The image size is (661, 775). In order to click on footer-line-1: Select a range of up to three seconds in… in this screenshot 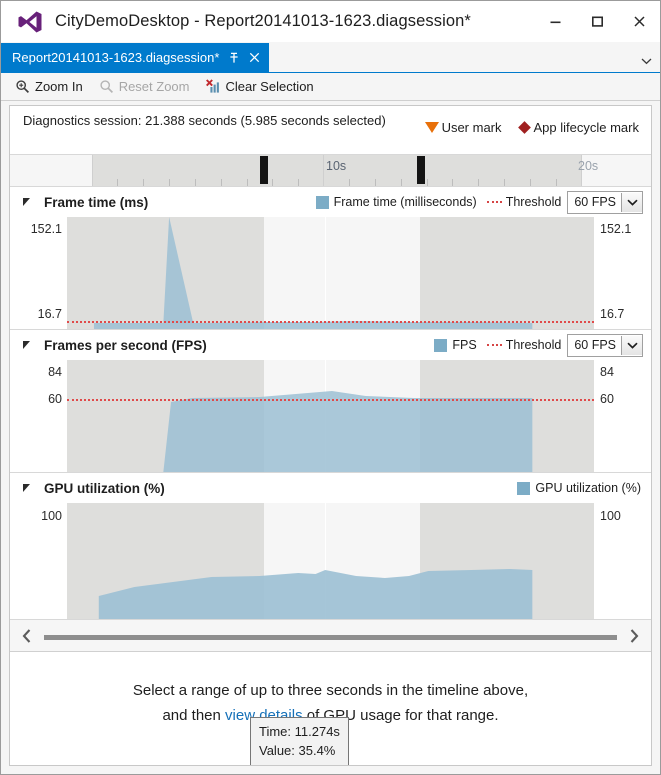, I will do `click(330, 690)`.